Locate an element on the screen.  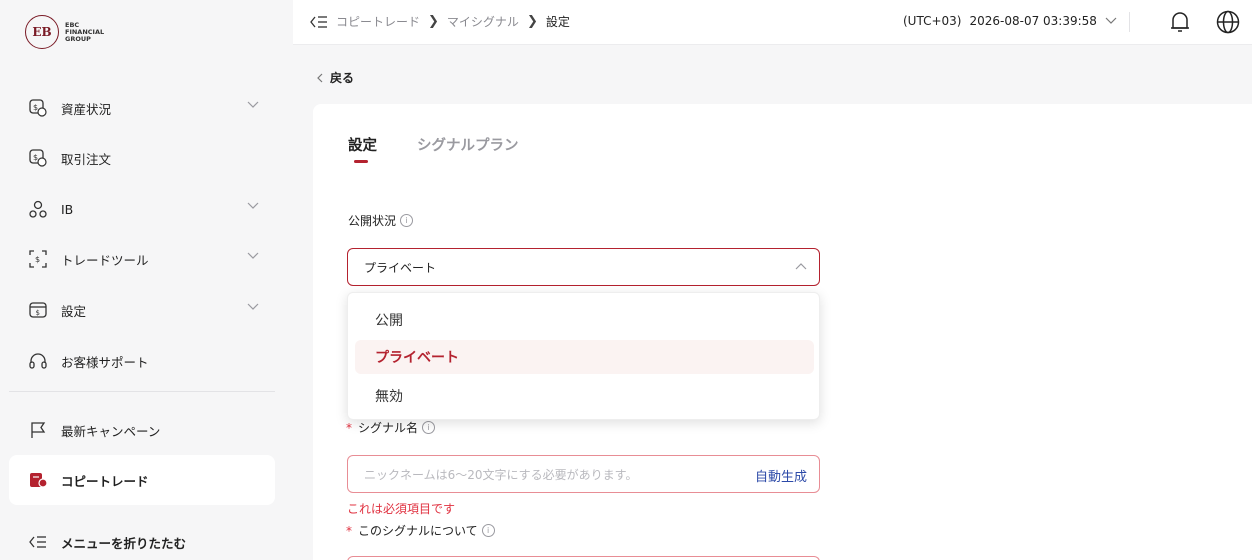
header-divider is located at coordinates (1129, 22).